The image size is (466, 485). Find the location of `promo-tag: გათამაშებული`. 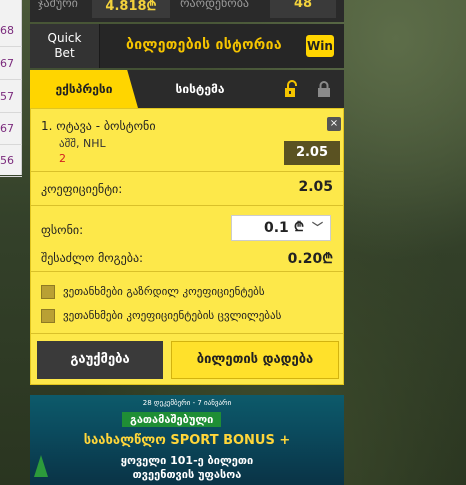

promo-tag: გათამაშებული is located at coordinates (172, 419).